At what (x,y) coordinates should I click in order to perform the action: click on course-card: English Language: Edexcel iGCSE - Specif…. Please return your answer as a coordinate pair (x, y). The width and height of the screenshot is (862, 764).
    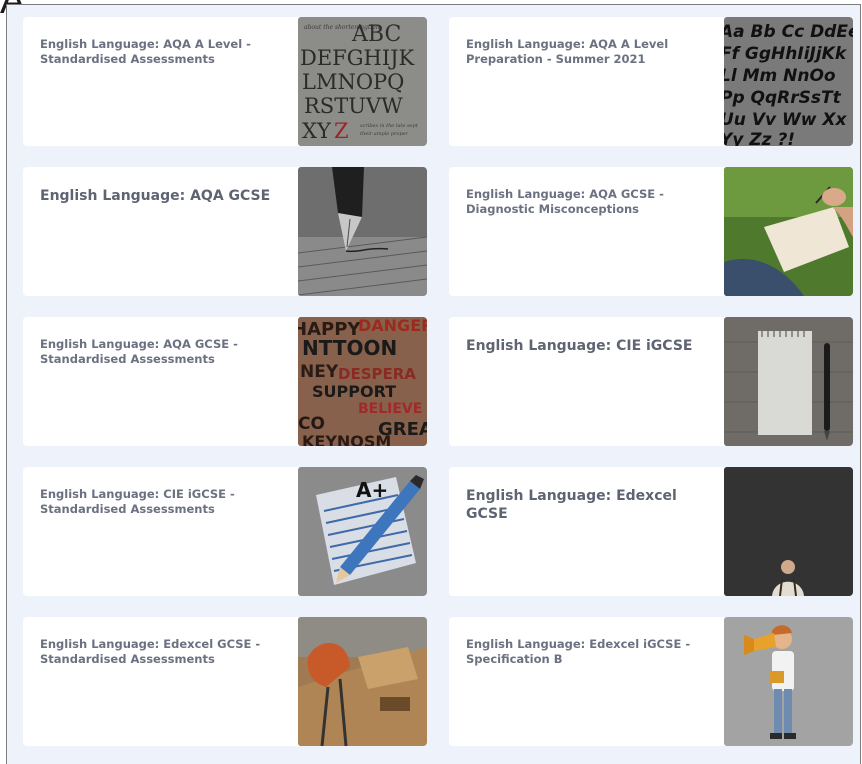
    Looking at the image, I should click on (651, 681).